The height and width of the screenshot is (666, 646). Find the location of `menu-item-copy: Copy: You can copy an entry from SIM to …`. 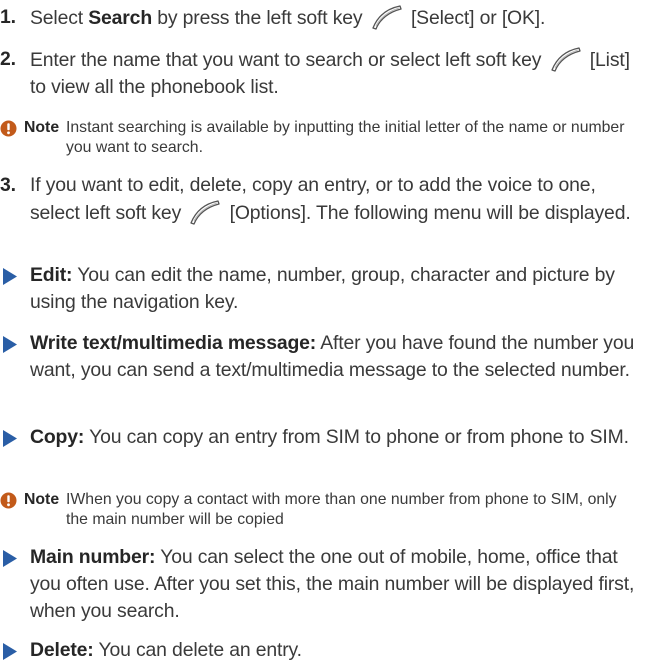

menu-item-copy: Copy: You can copy an entry from SIM to … is located at coordinates (320, 437).